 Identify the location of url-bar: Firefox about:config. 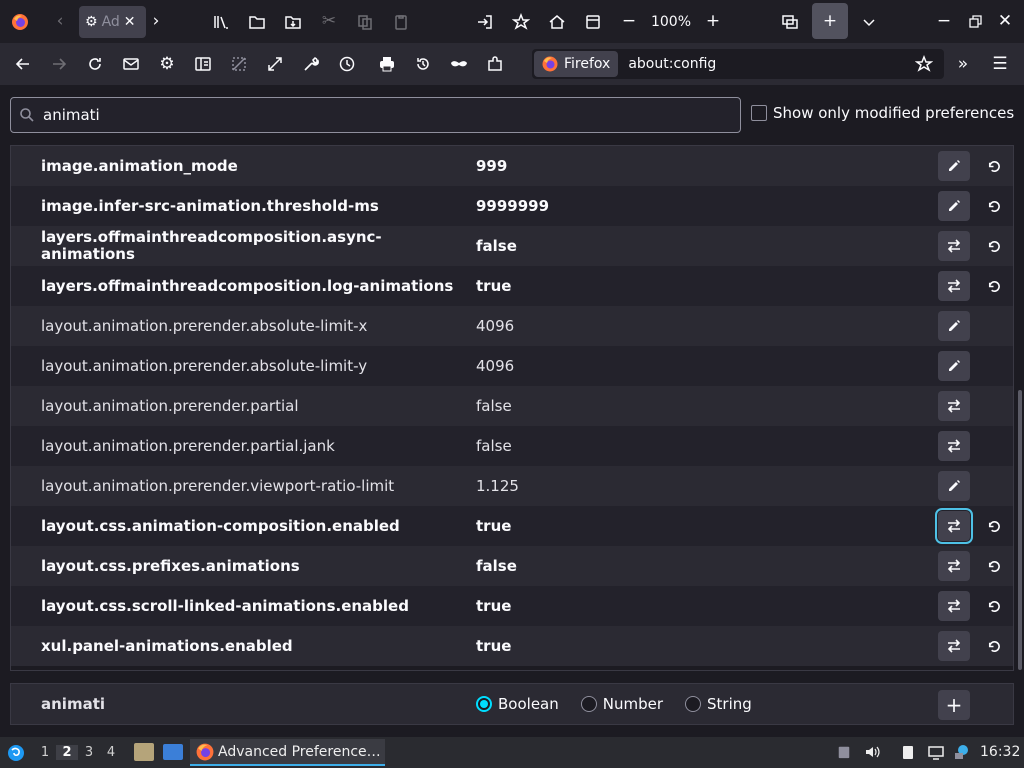
(738, 64).